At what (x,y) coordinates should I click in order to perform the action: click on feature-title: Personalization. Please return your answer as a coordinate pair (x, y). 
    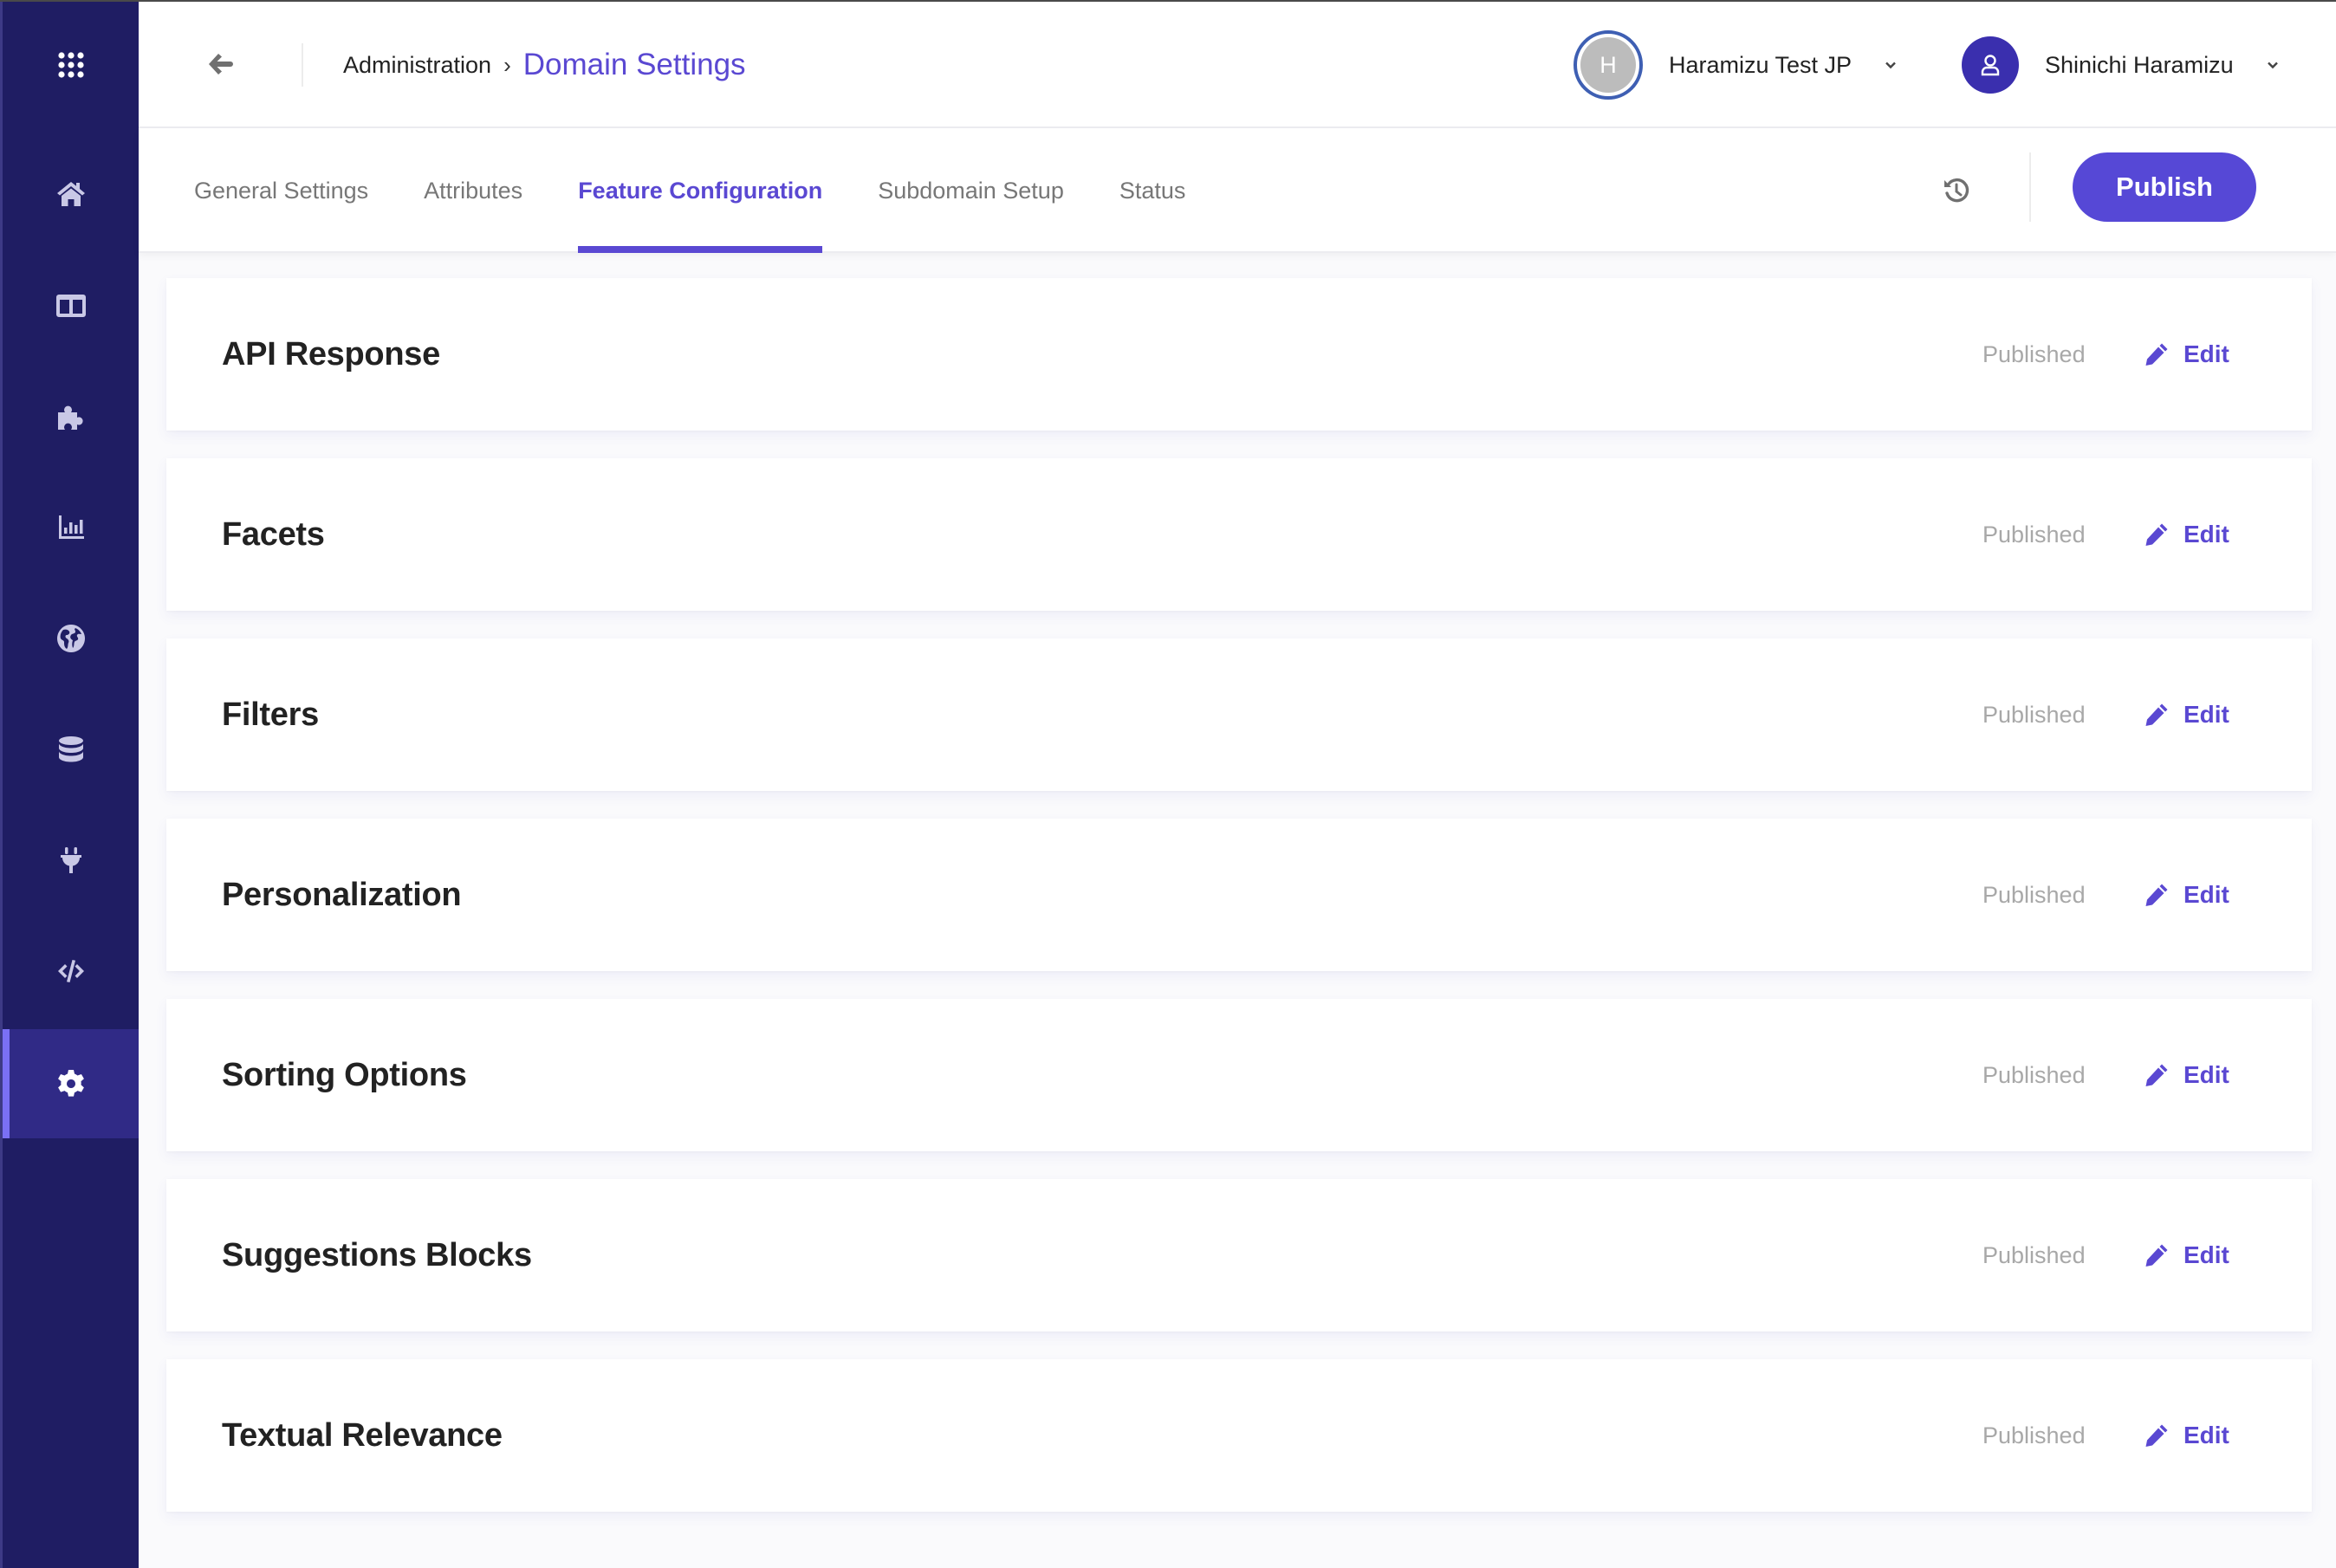
    Looking at the image, I should click on (342, 894).